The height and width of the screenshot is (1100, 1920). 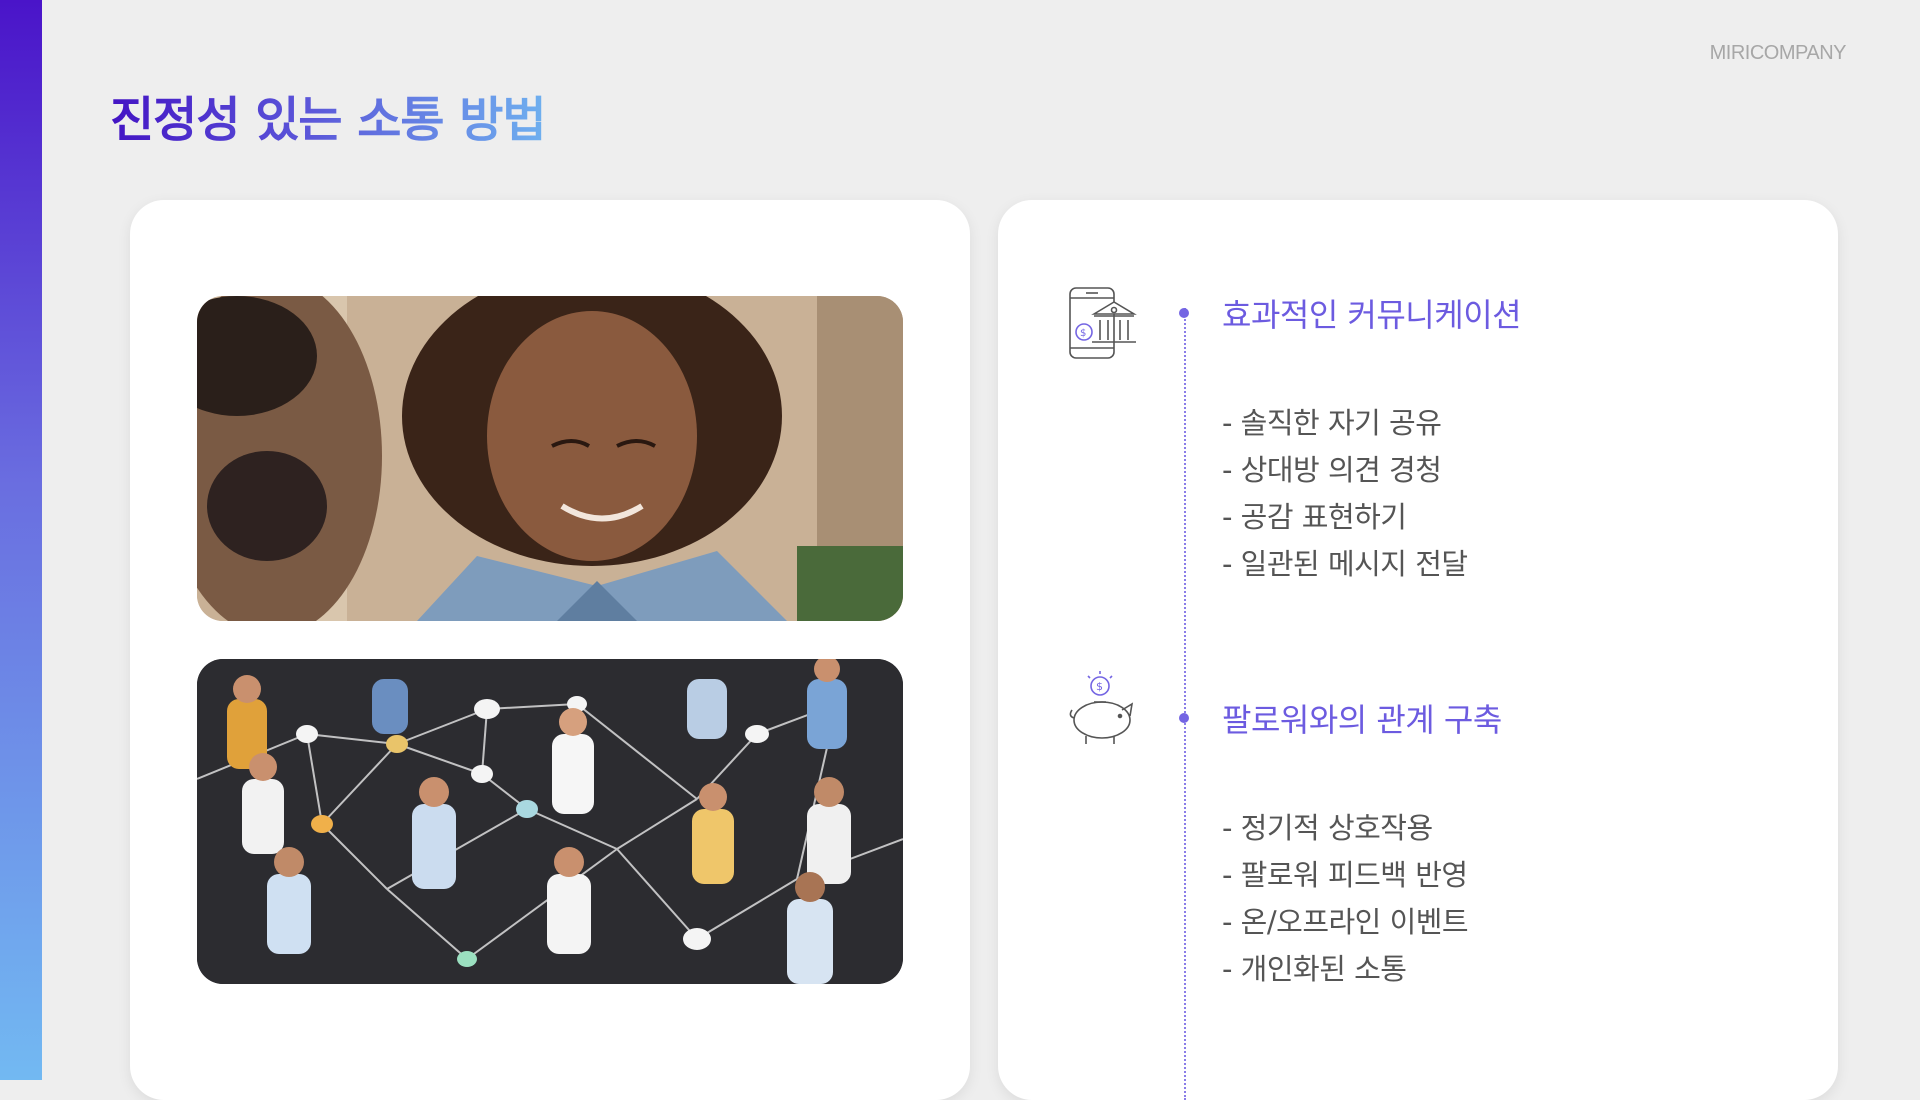 What do you see at coordinates (1345, 875) in the screenshot?
I see `list-item: - 팔로워 피드백 반영` at bounding box center [1345, 875].